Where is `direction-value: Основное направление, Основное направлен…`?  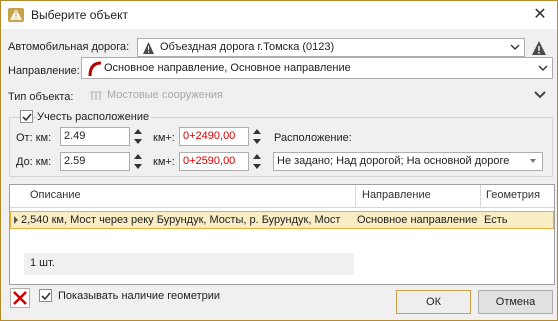 direction-value: Основное направление, Основное направлен… is located at coordinates (227, 68).